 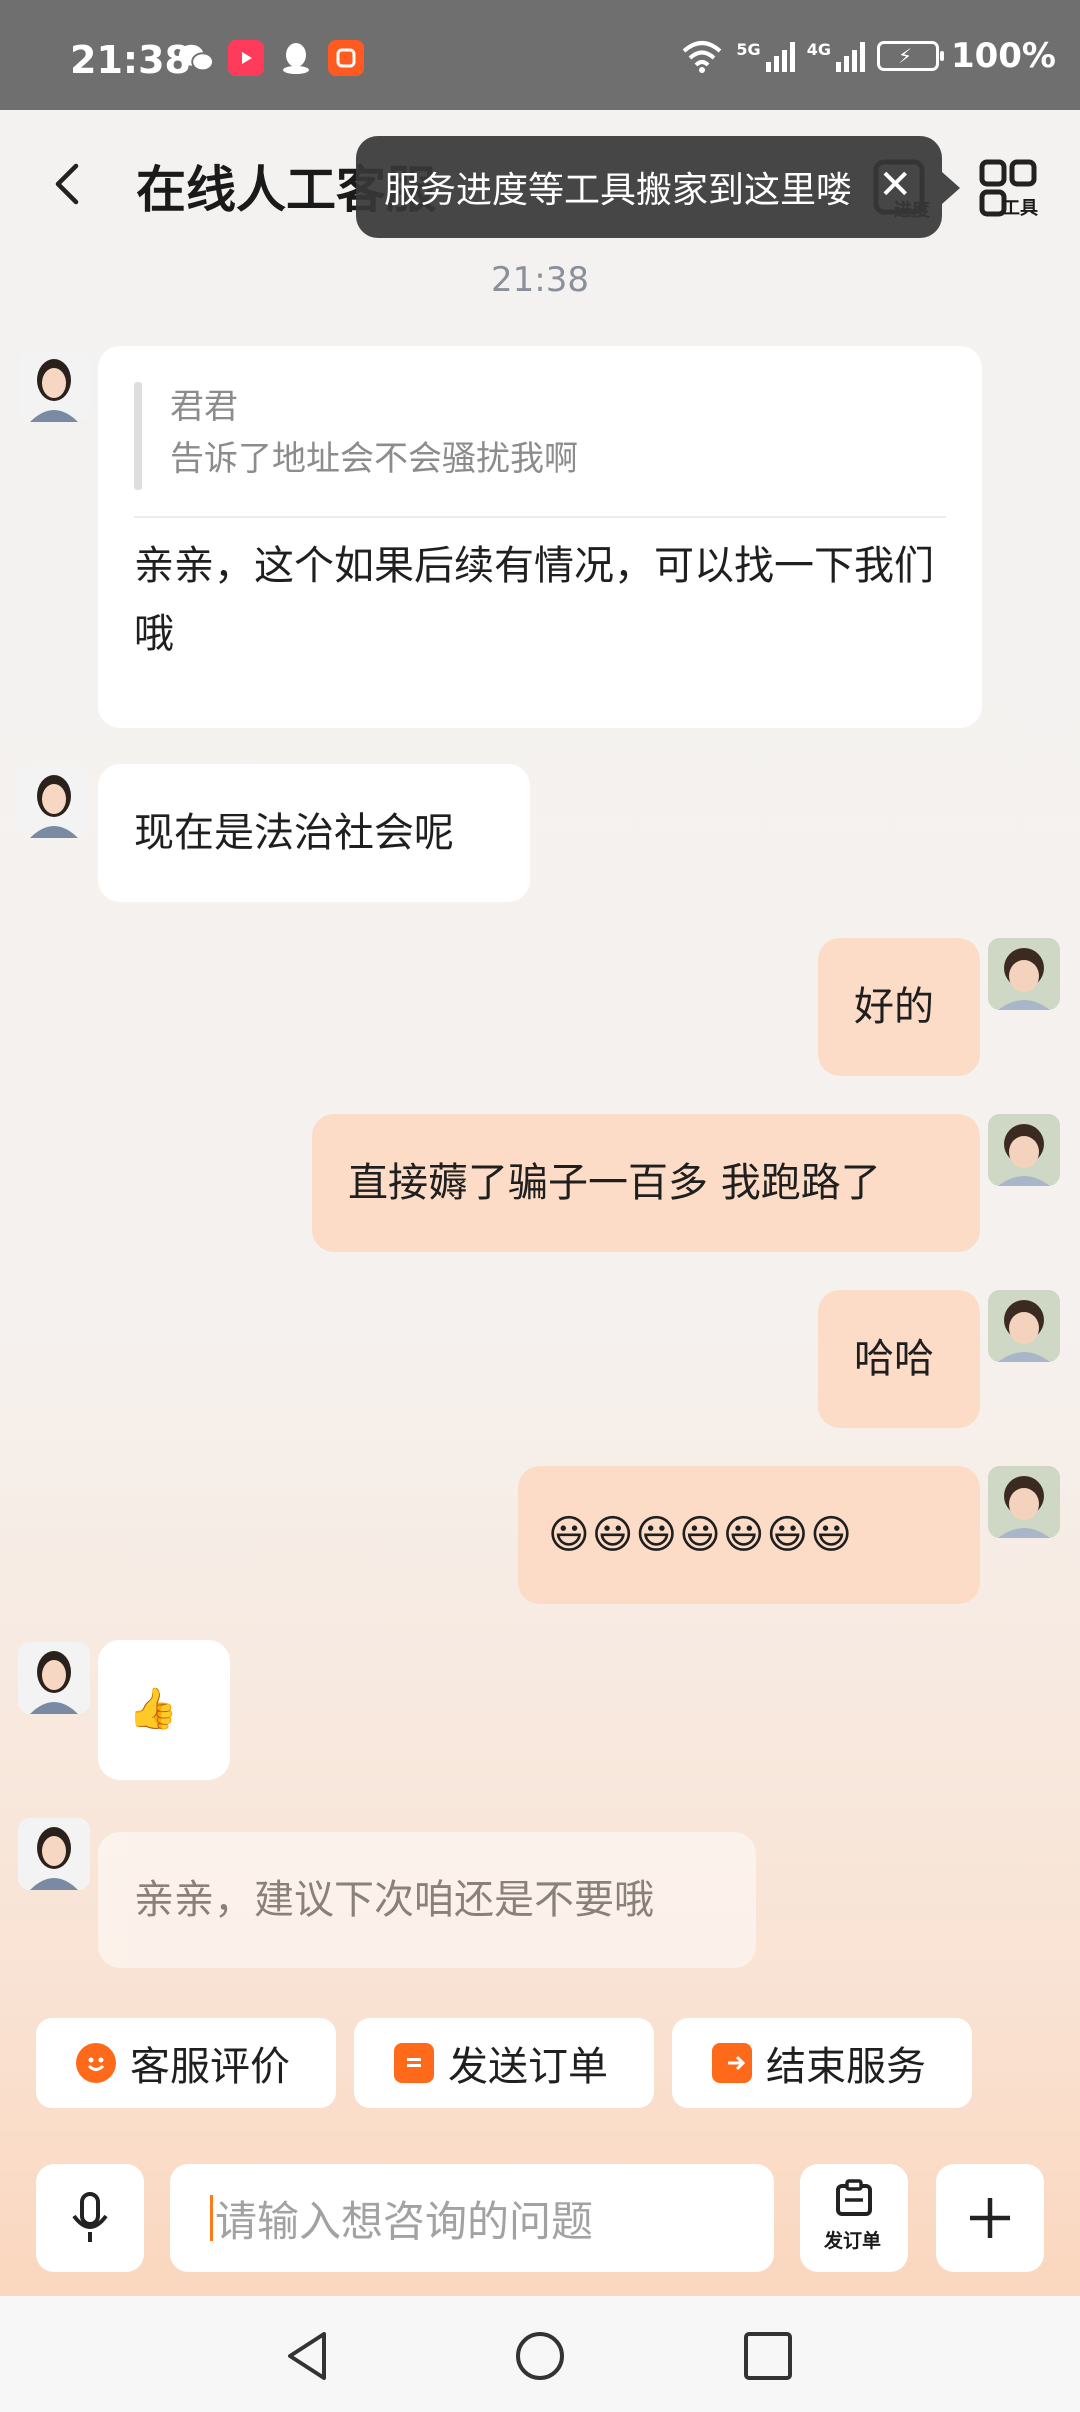 I want to click on signal-icon-5g: 5G, so click(x=765, y=56).